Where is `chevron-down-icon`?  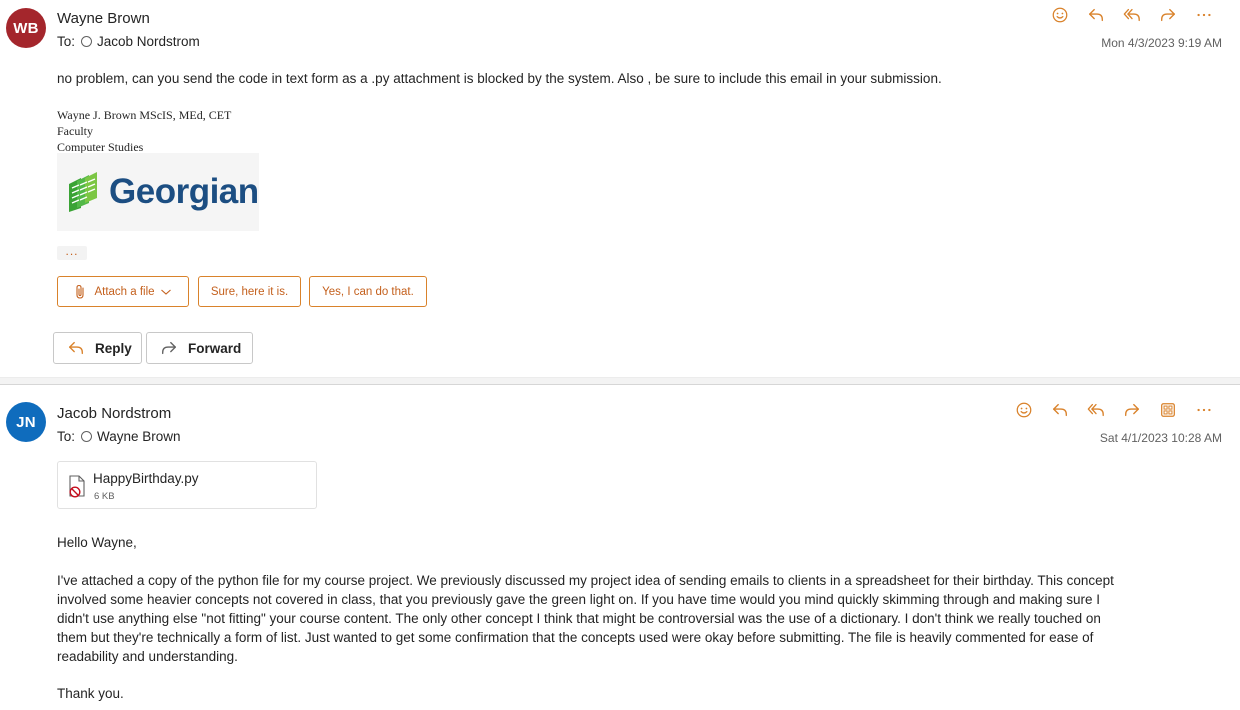
chevron-down-icon is located at coordinates (165, 292).